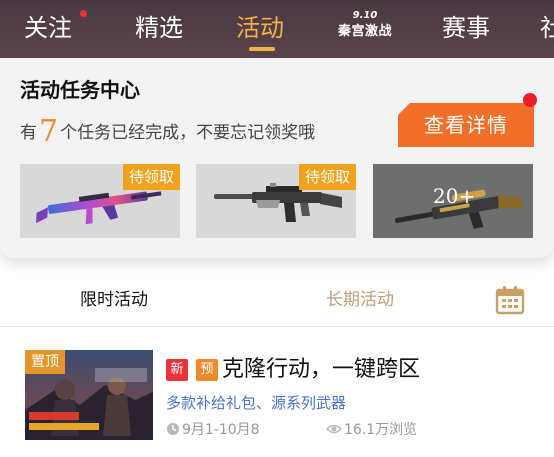  I want to click on tab-featured-label: 精选, so click(159, 28).